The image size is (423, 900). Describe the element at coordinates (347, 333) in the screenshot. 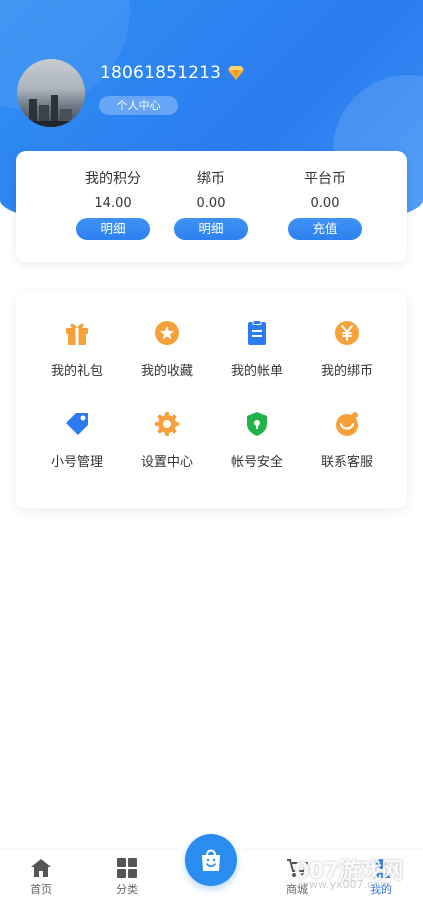

I see `yen-icon` at that location.